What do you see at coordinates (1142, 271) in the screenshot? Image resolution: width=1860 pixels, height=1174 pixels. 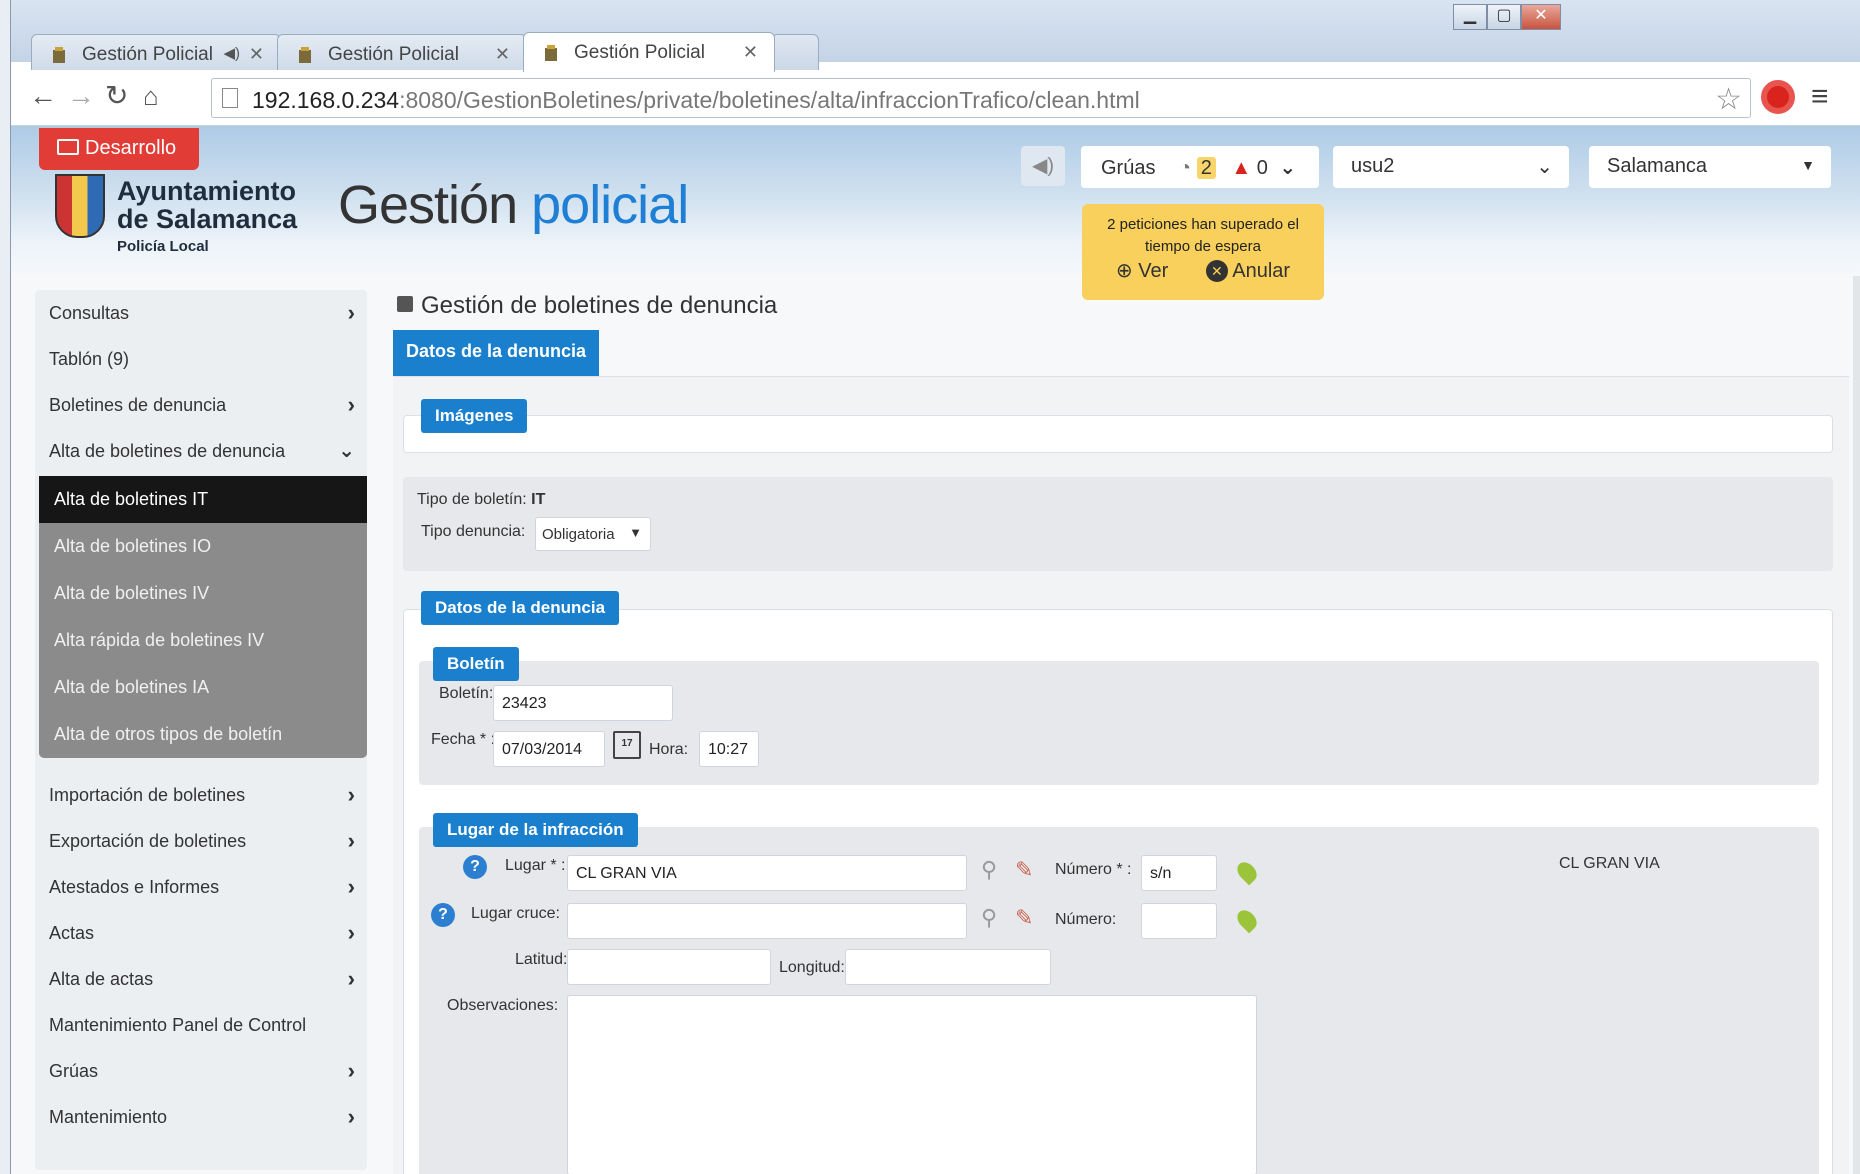 I see `view-button: ⊕ Ver` at bounding box center [1142, 271].